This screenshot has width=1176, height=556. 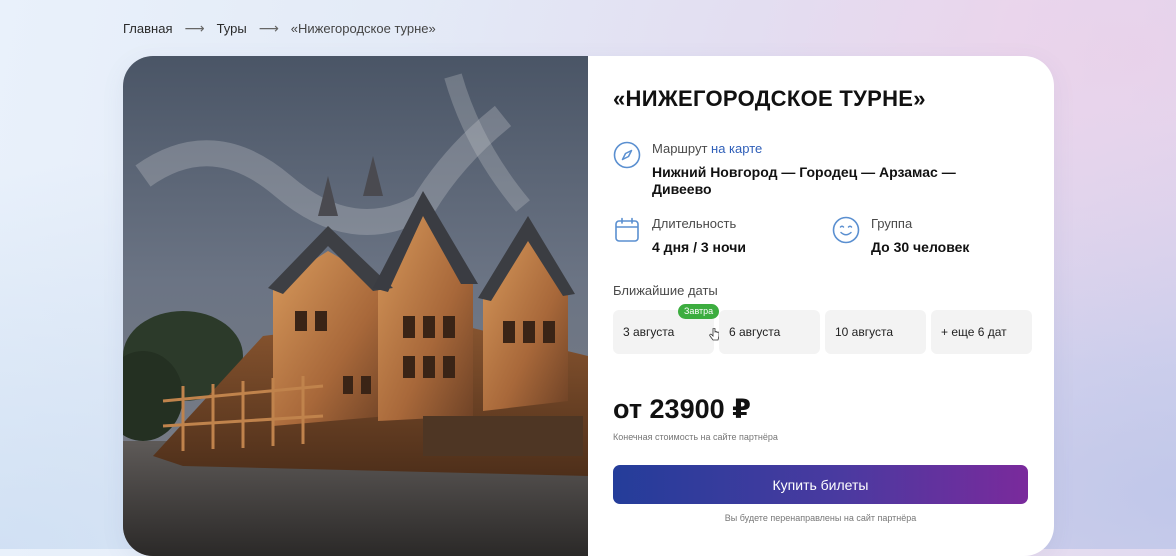 I want to click on more-dates-label: + еще 6 дат, so click(x=974, y=332).